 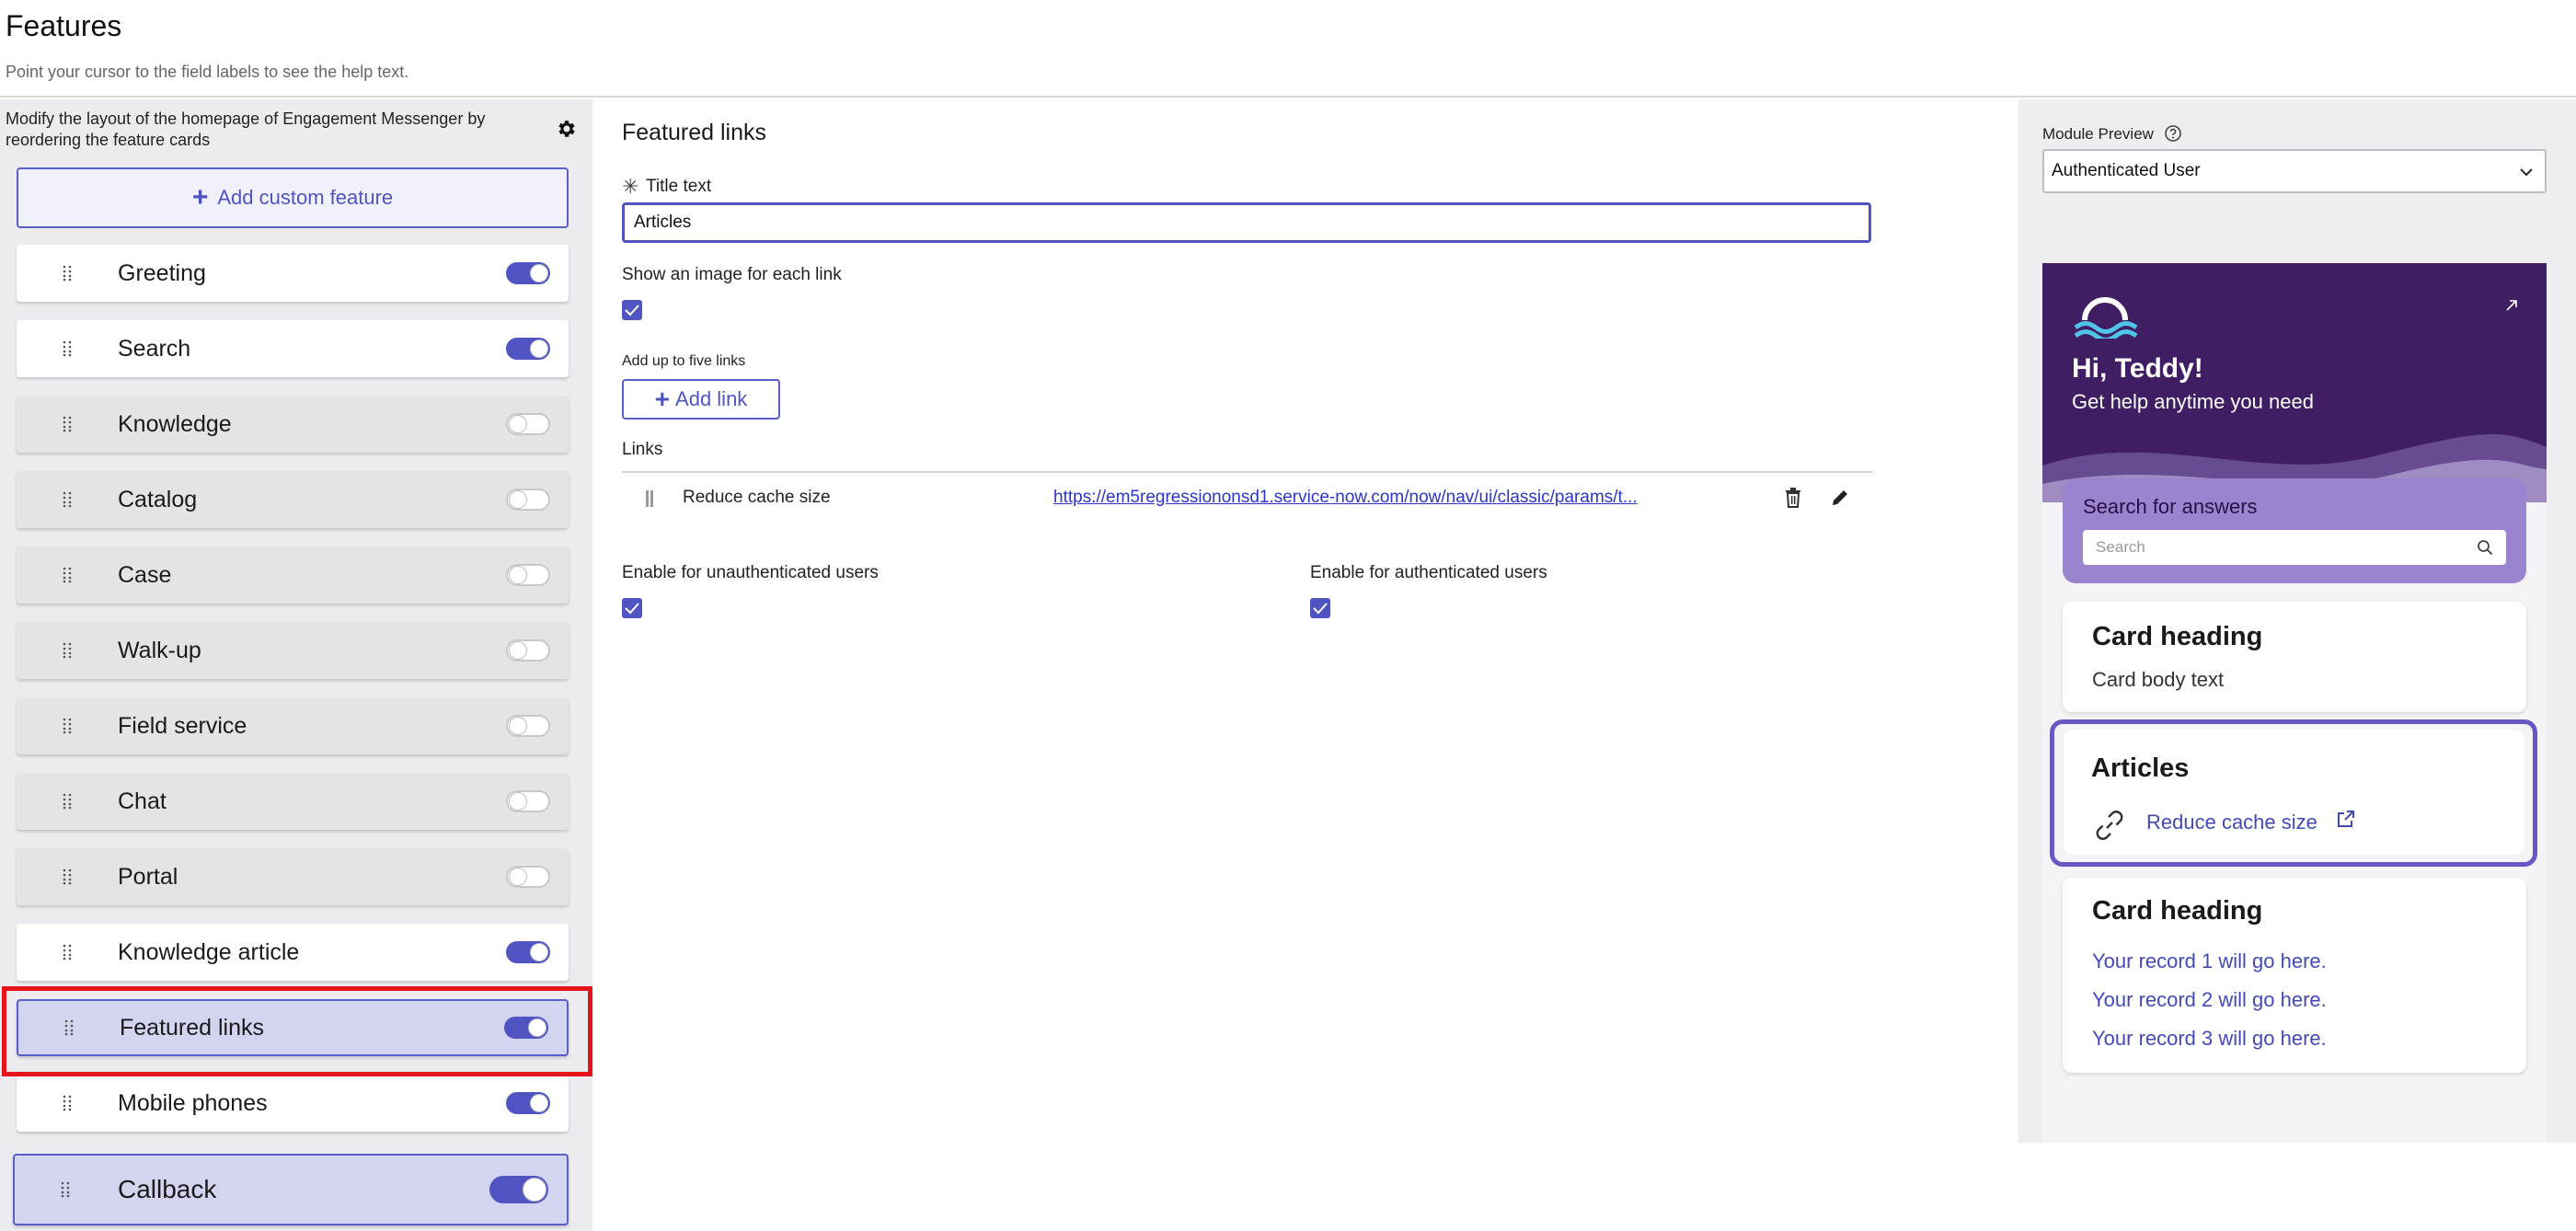 I want to click on show-image-label: Show an image for each link, so click(x=732, y=274).